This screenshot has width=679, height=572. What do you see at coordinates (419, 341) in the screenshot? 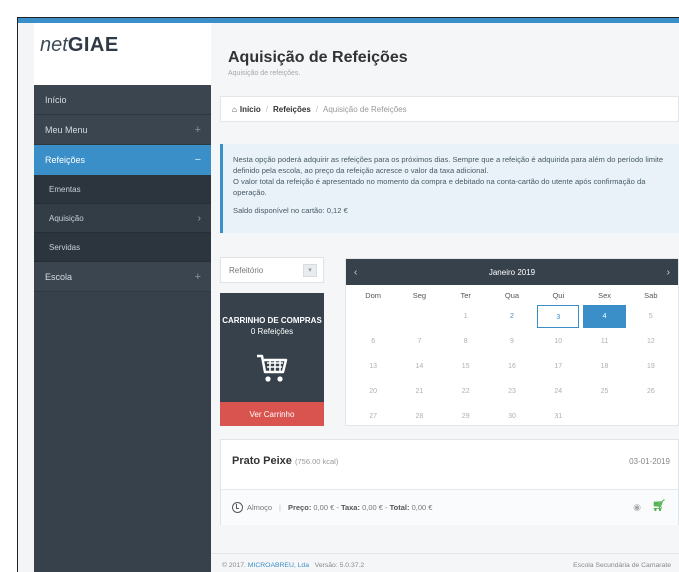
I see `calendar-day: 7` at bounding box center [419, 341].